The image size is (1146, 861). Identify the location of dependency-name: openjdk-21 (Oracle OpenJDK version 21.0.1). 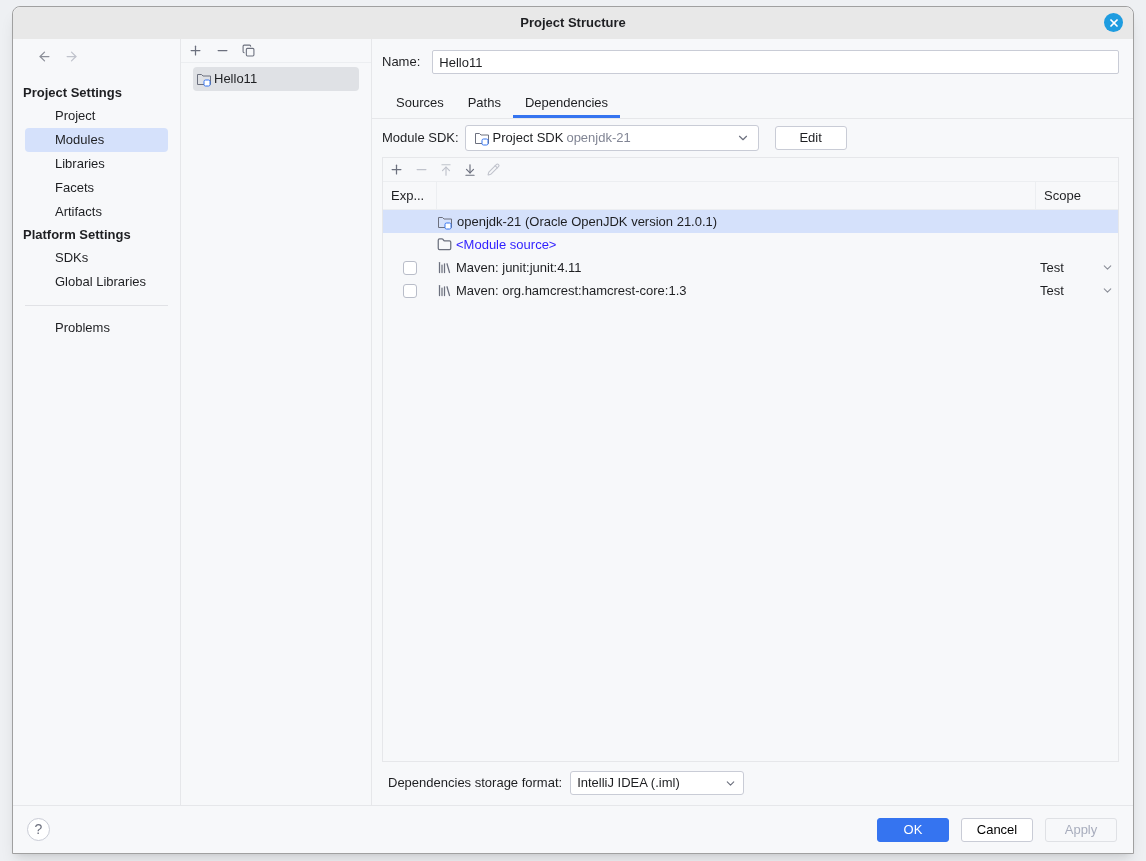
(587, 221).